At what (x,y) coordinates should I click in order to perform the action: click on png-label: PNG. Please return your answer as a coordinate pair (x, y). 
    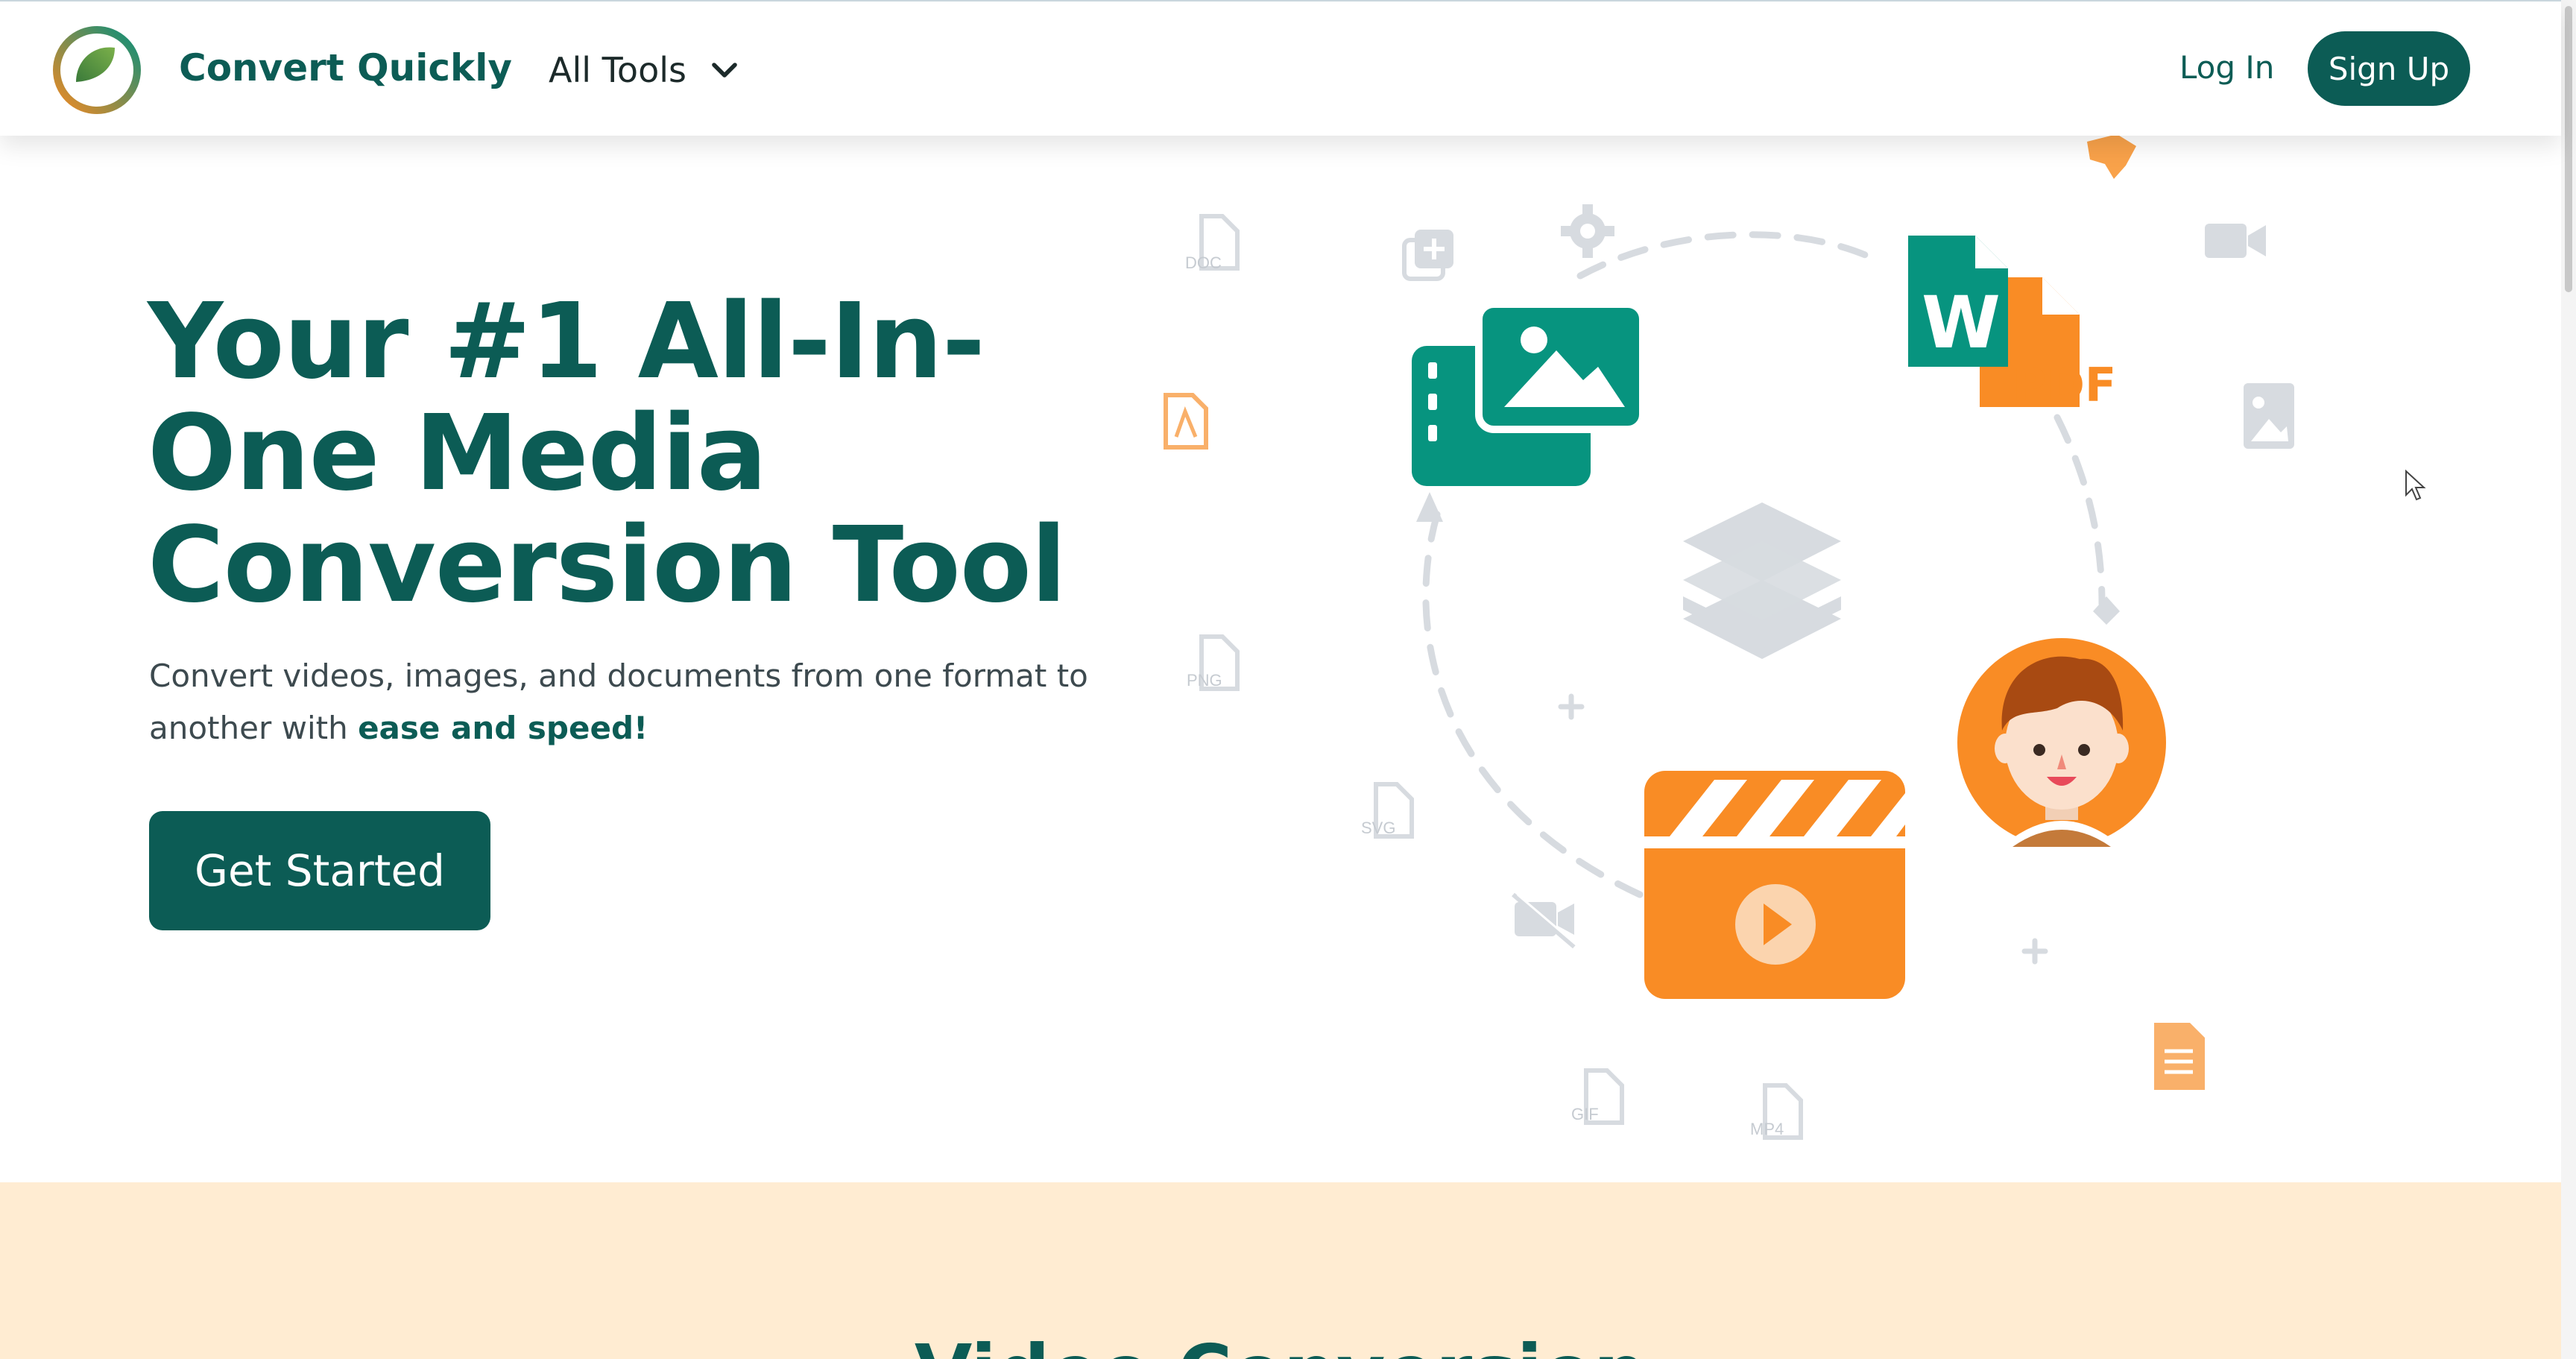
    Looking at the image, I should click on (1204, 680).